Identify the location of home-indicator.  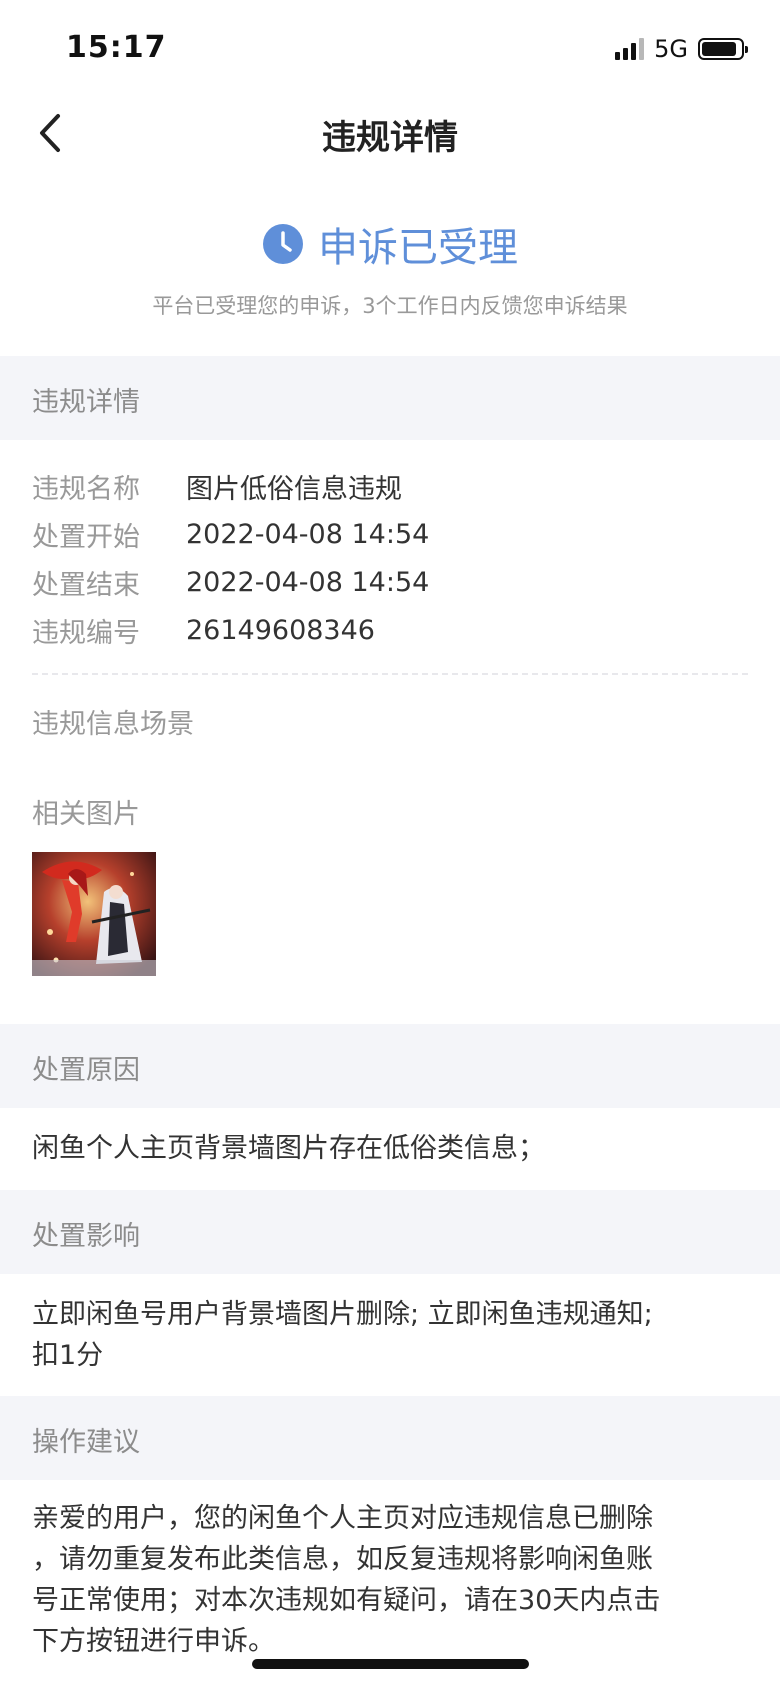
(390, 1664).